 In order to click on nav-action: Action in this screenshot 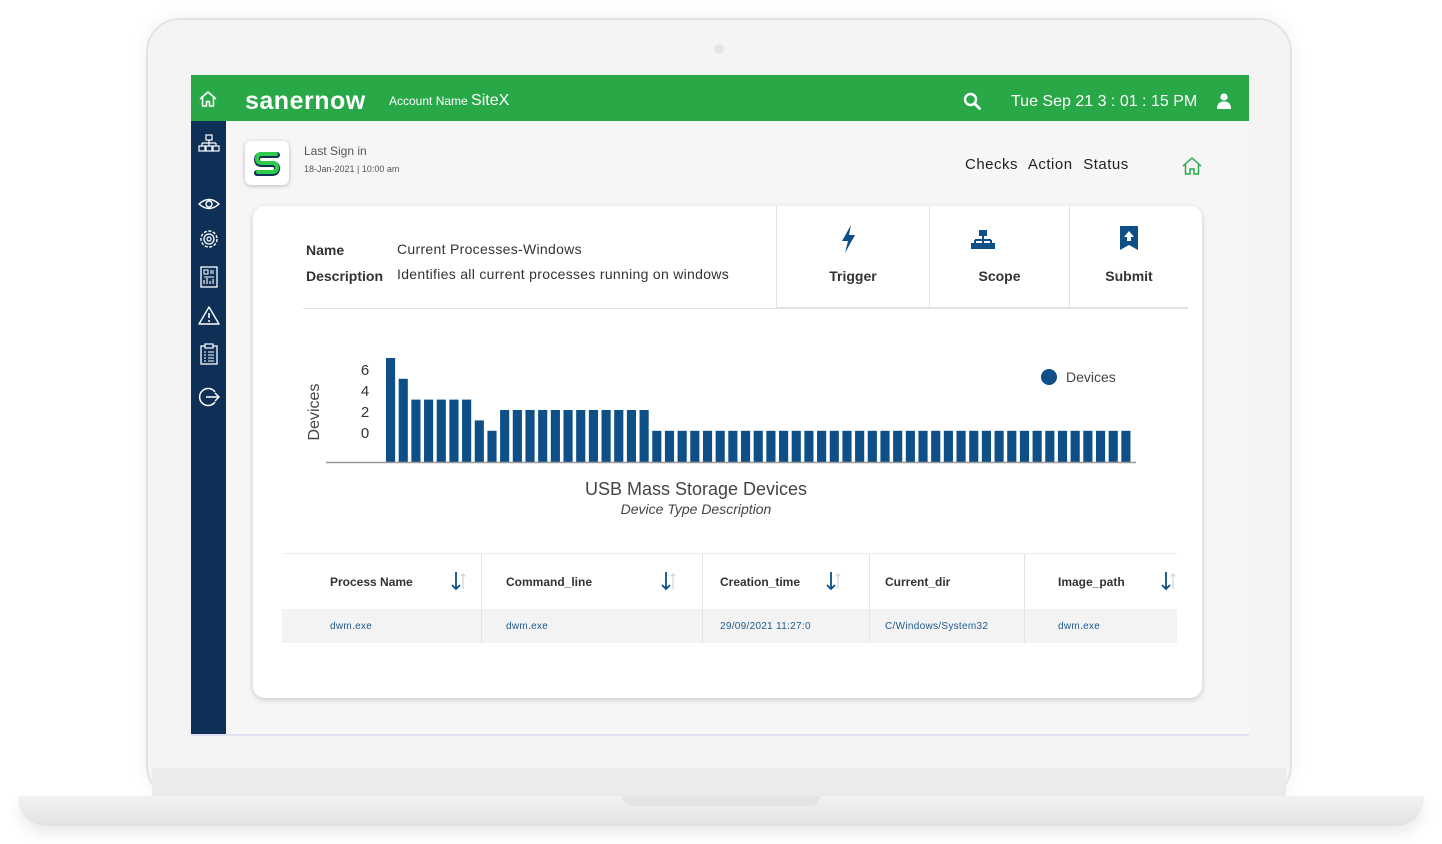, I will do `click(1050, 164)`.